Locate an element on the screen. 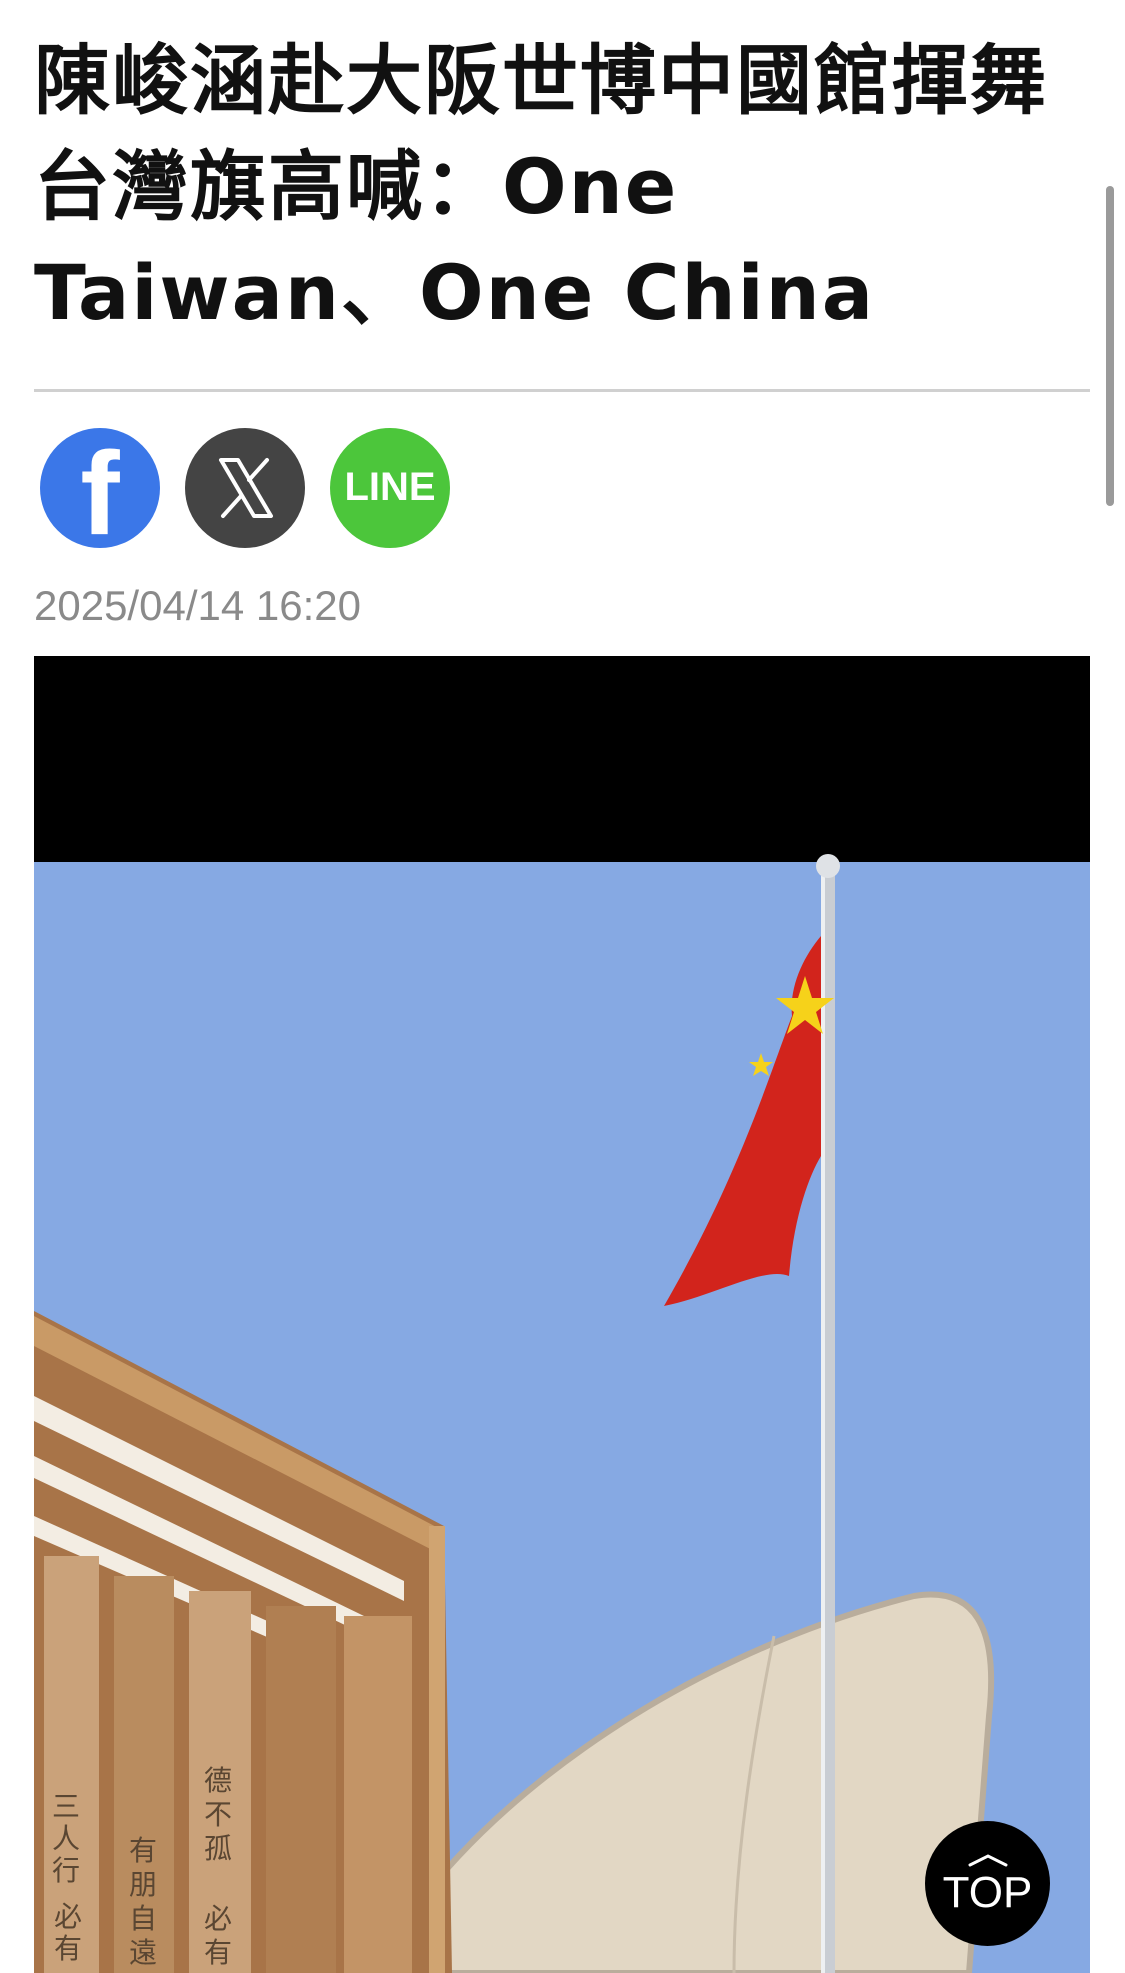 The height and width of the screenshot is (1973, 1125). svg-text: 行 is located at coordinates (66, 1870).